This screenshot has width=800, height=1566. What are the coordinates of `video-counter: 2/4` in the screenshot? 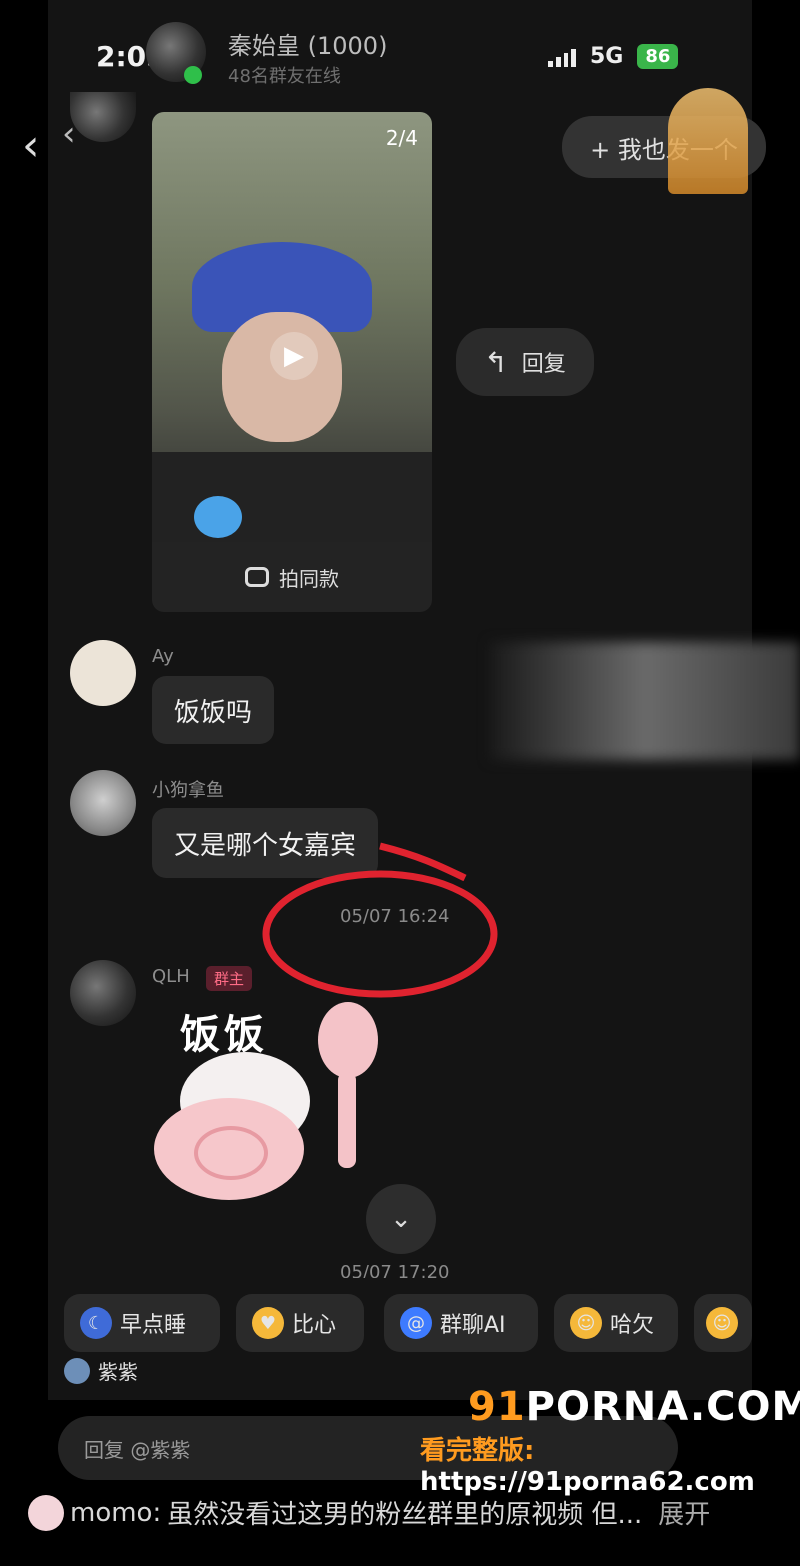 It's located at (401, 138).